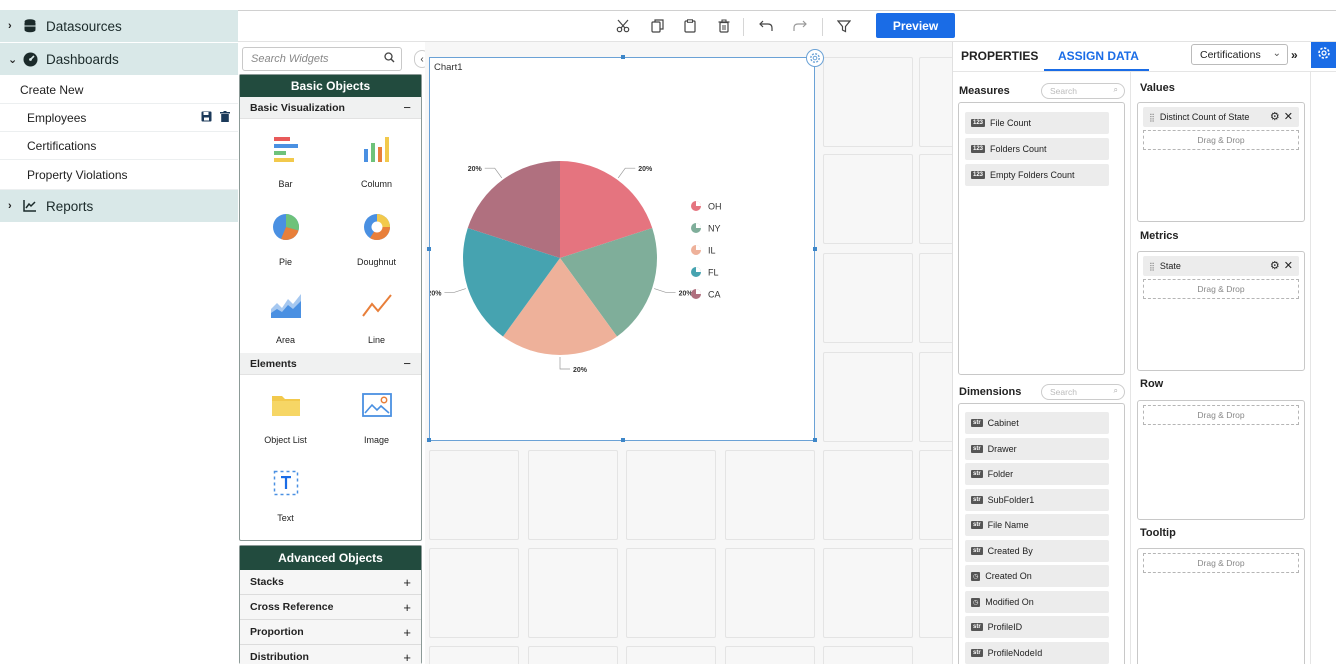 The image size is (1336, 664). What do you see at coordinates (1037, 525) in the screenshot?
I see `dimension-field: str File Name` at bounding box center [1037, 525].